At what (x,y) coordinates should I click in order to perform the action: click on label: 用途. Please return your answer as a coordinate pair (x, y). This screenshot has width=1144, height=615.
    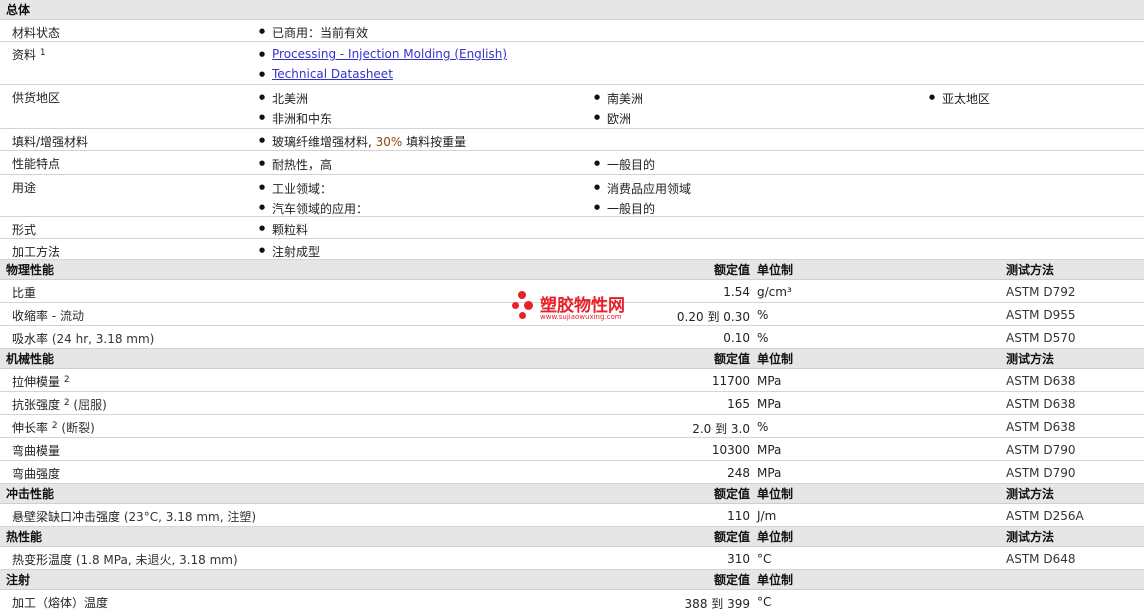
    Looking at the image, I should click on (24, 188).